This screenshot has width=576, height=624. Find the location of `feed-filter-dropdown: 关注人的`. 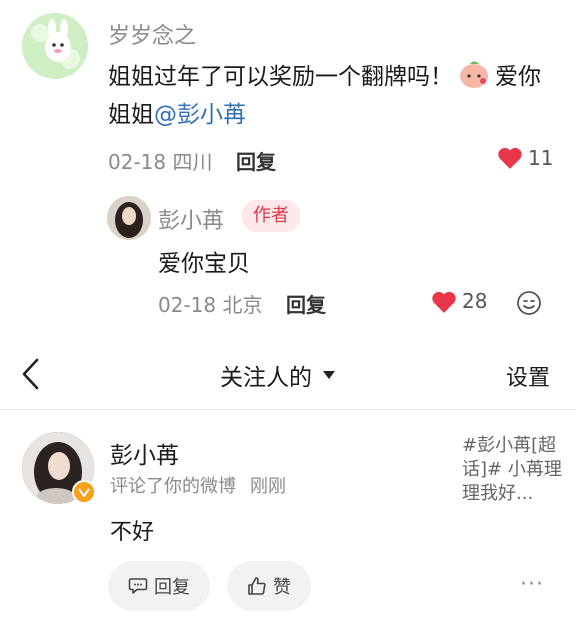

feed-filter-dropdown: 关注人的 is located at coordinates (278, 375).